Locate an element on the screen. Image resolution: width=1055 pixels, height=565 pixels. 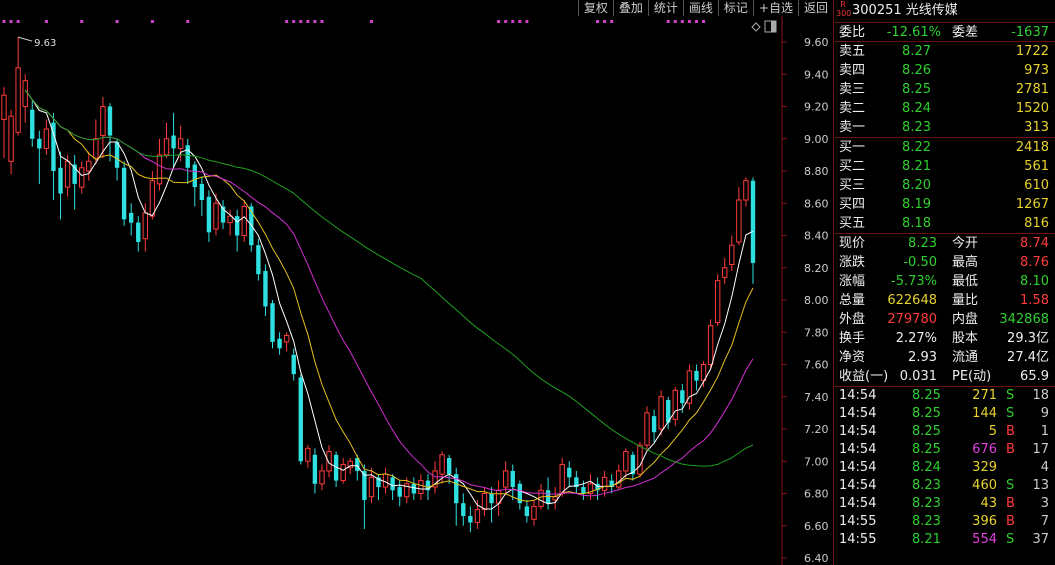
bid-row: 买三 8.20 610 is located at coordinates (944, 185).